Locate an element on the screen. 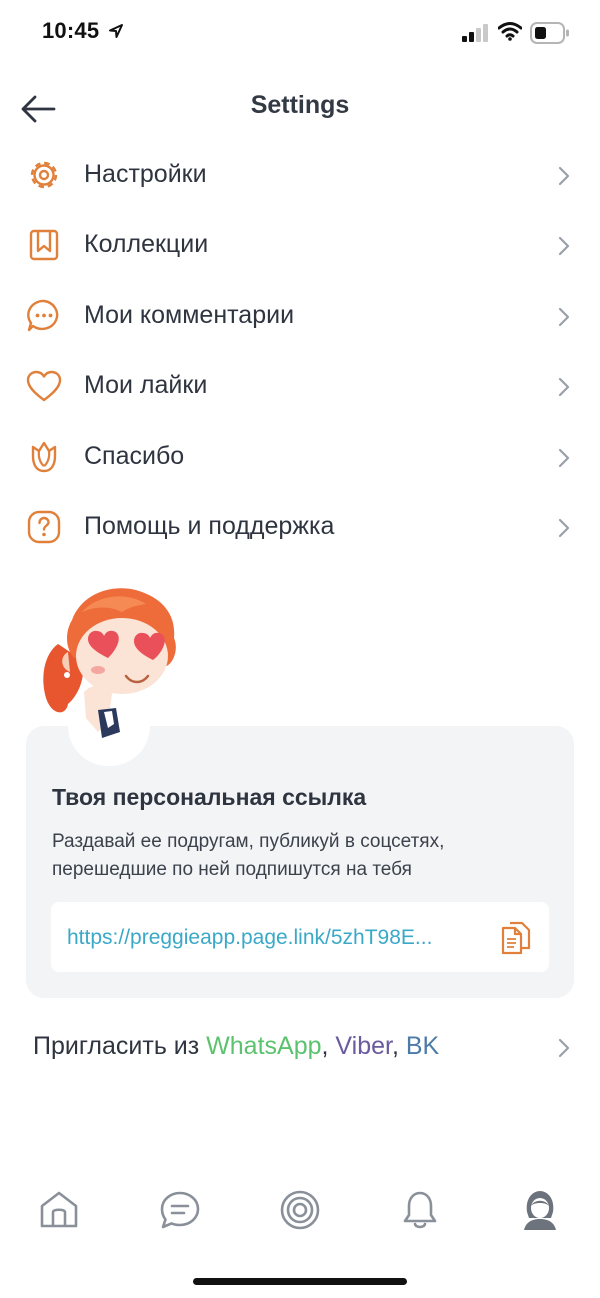 The height and width of the screenshot is (1298, 600). invite-vk-link: BK is located at coordinates (422, 1046).